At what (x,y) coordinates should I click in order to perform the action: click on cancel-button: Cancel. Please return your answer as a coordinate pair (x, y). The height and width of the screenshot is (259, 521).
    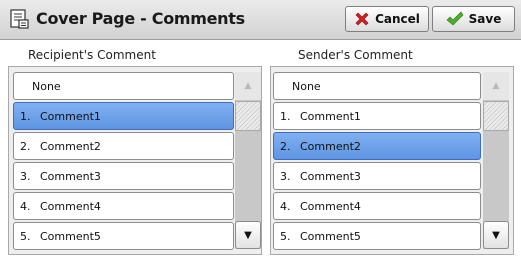
    Looking at the image, I should click on (387, 19).